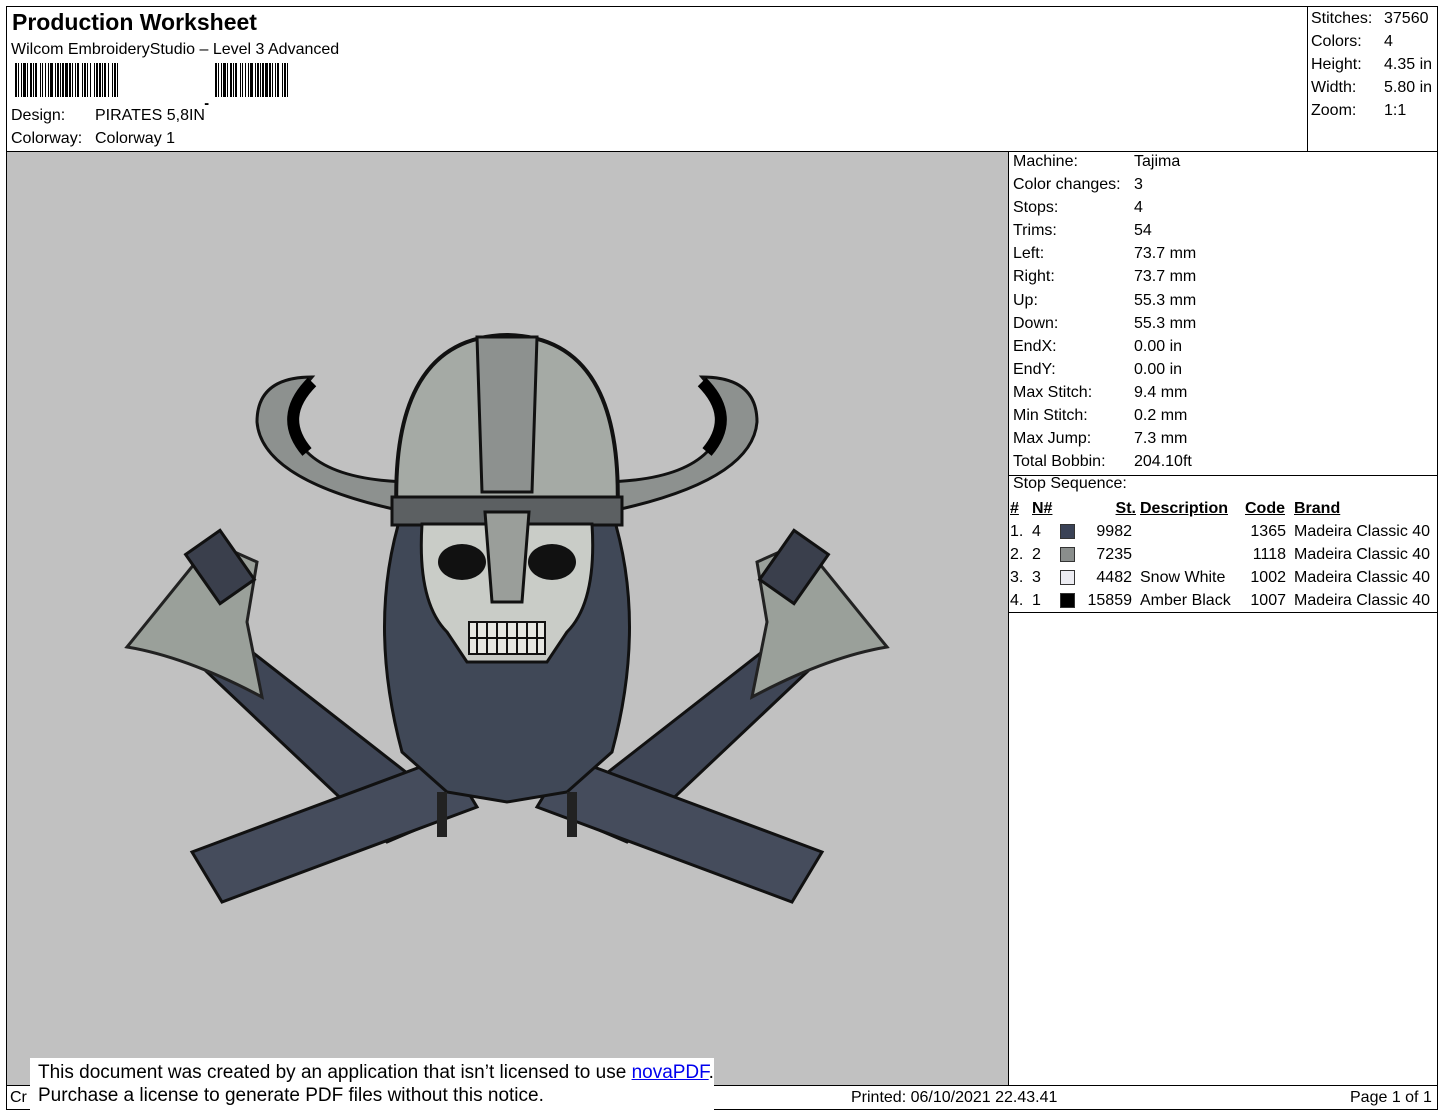 The height and width of the screenshot is (1117, 1445). Describe the element at coordinates (1067, 185) in the screenshot. I see `info-label: Color changes:` at that location.